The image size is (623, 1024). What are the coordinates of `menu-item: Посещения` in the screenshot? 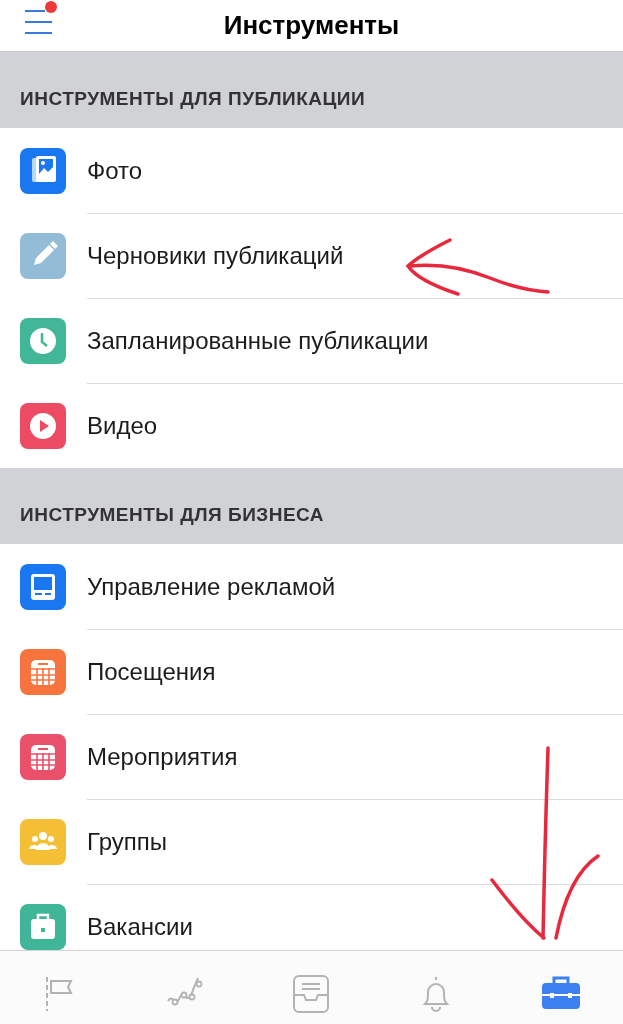 It's located at (151, 672).